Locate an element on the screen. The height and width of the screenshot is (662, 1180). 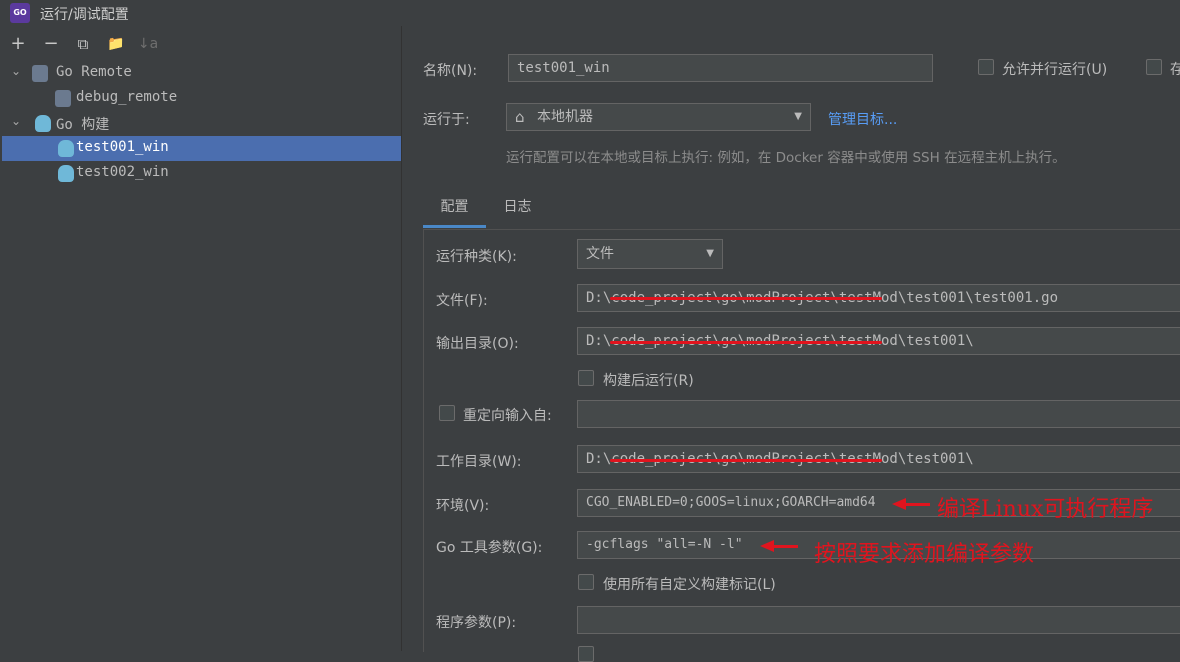
folder-add-icon: 📁 is located at coordinates (116, 44).